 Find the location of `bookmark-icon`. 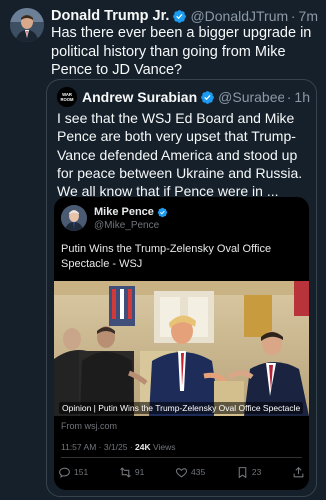

bookmark-icon is located at coordinates (242, 472).